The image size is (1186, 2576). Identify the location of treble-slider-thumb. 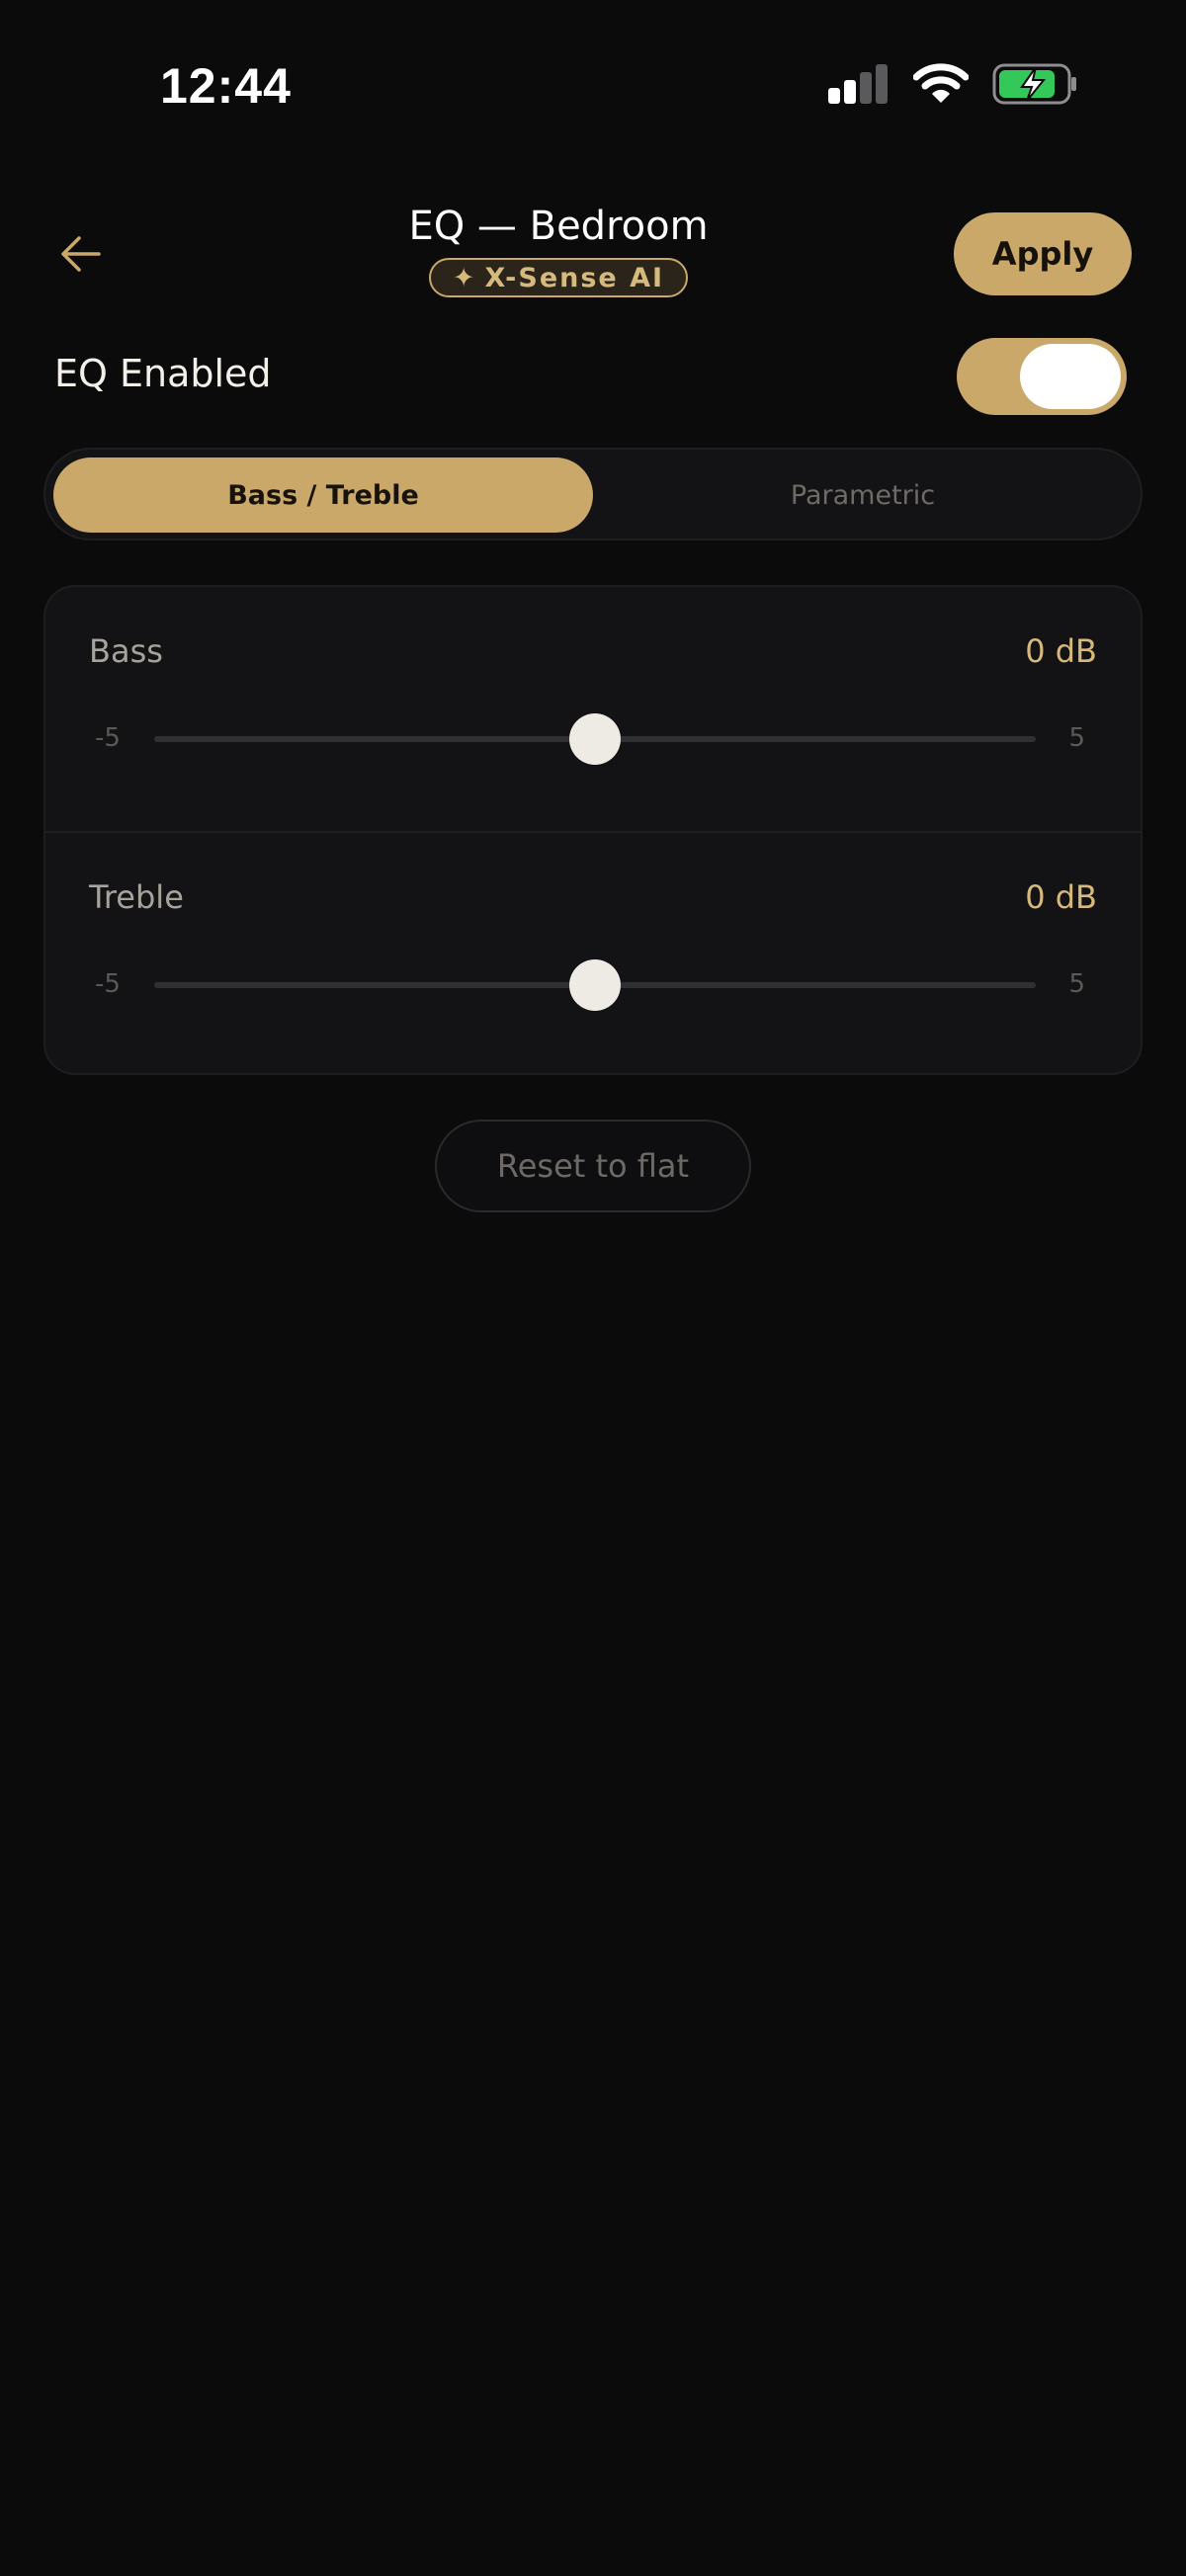
(595, 985).